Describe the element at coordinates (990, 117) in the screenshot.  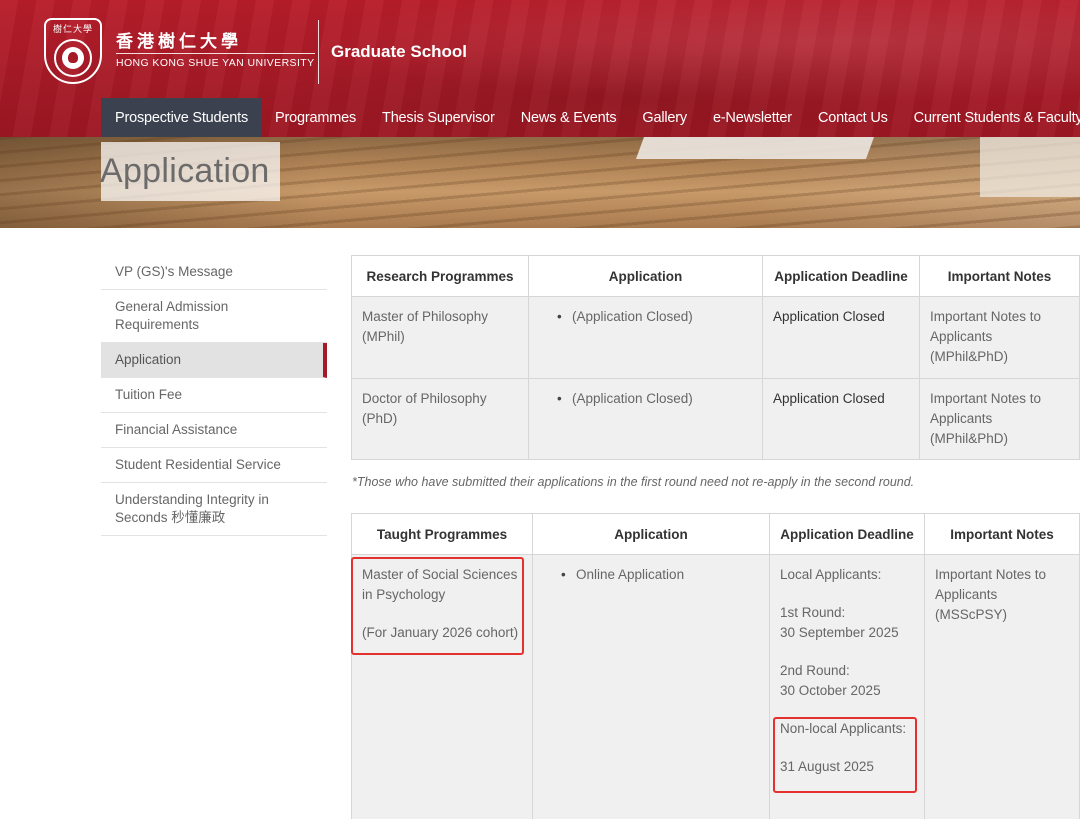
I see `nav-current-students-faculty: Current Students & Faculty only` at that location.